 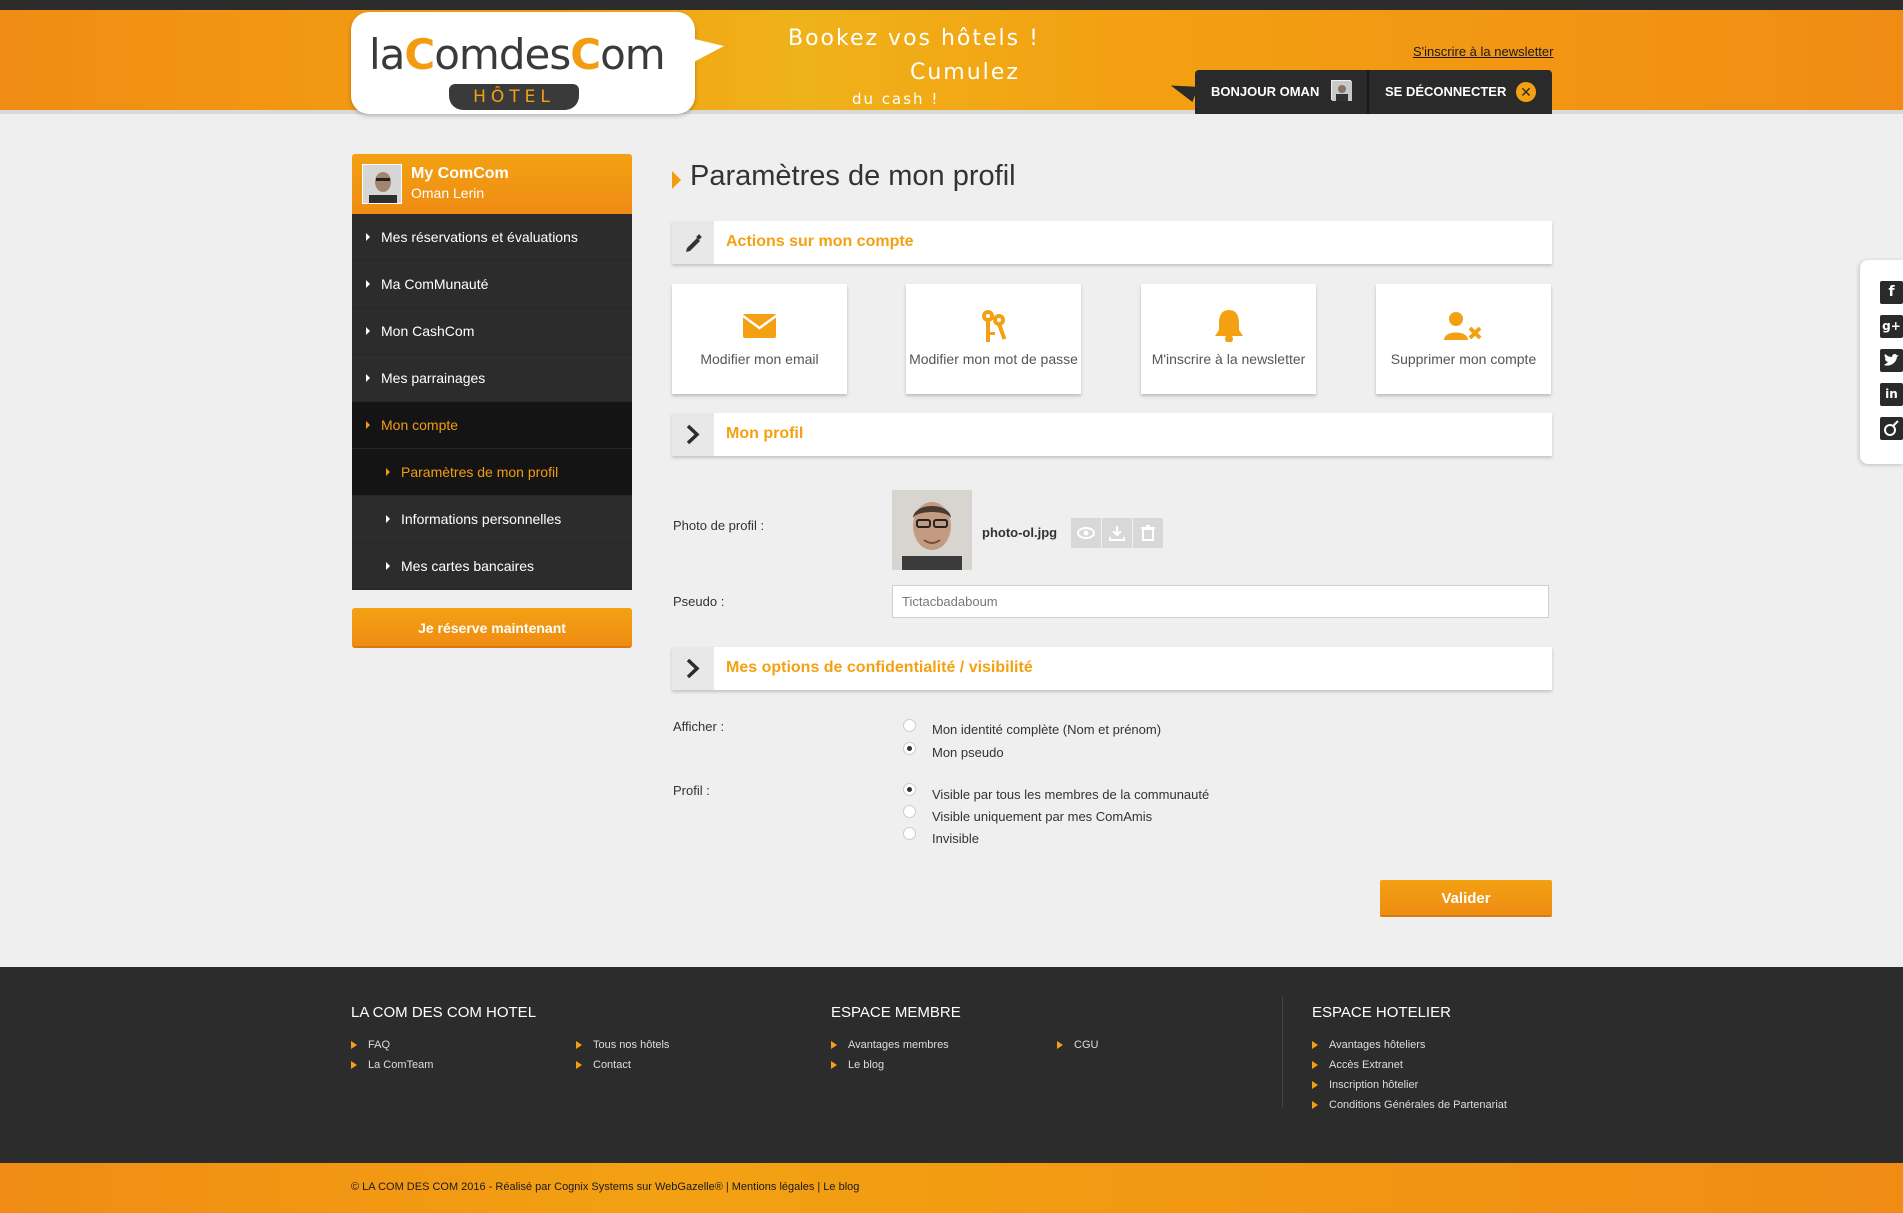 I want to click on user-delete-icon, so click(x=1463, y=325).